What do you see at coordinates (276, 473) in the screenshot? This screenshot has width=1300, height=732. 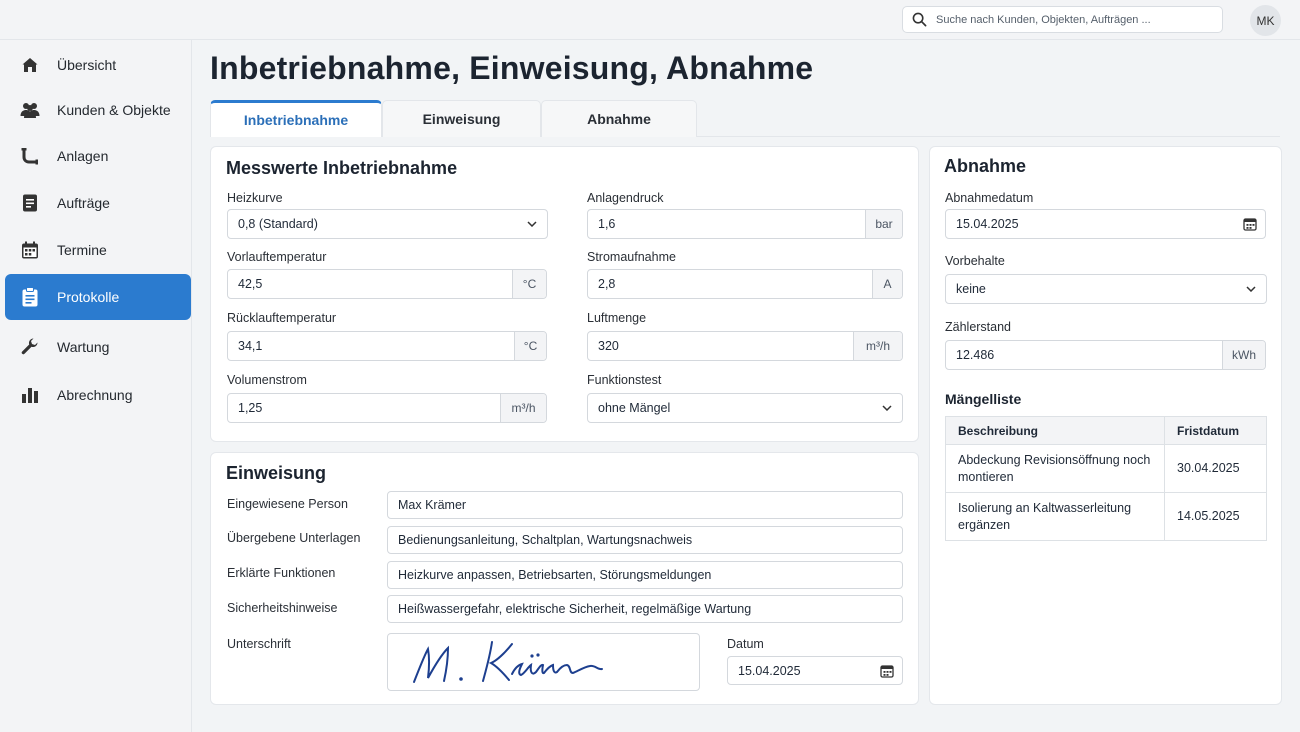 I see `instruction-title: Einweisung` at bounding box center [276, 473].